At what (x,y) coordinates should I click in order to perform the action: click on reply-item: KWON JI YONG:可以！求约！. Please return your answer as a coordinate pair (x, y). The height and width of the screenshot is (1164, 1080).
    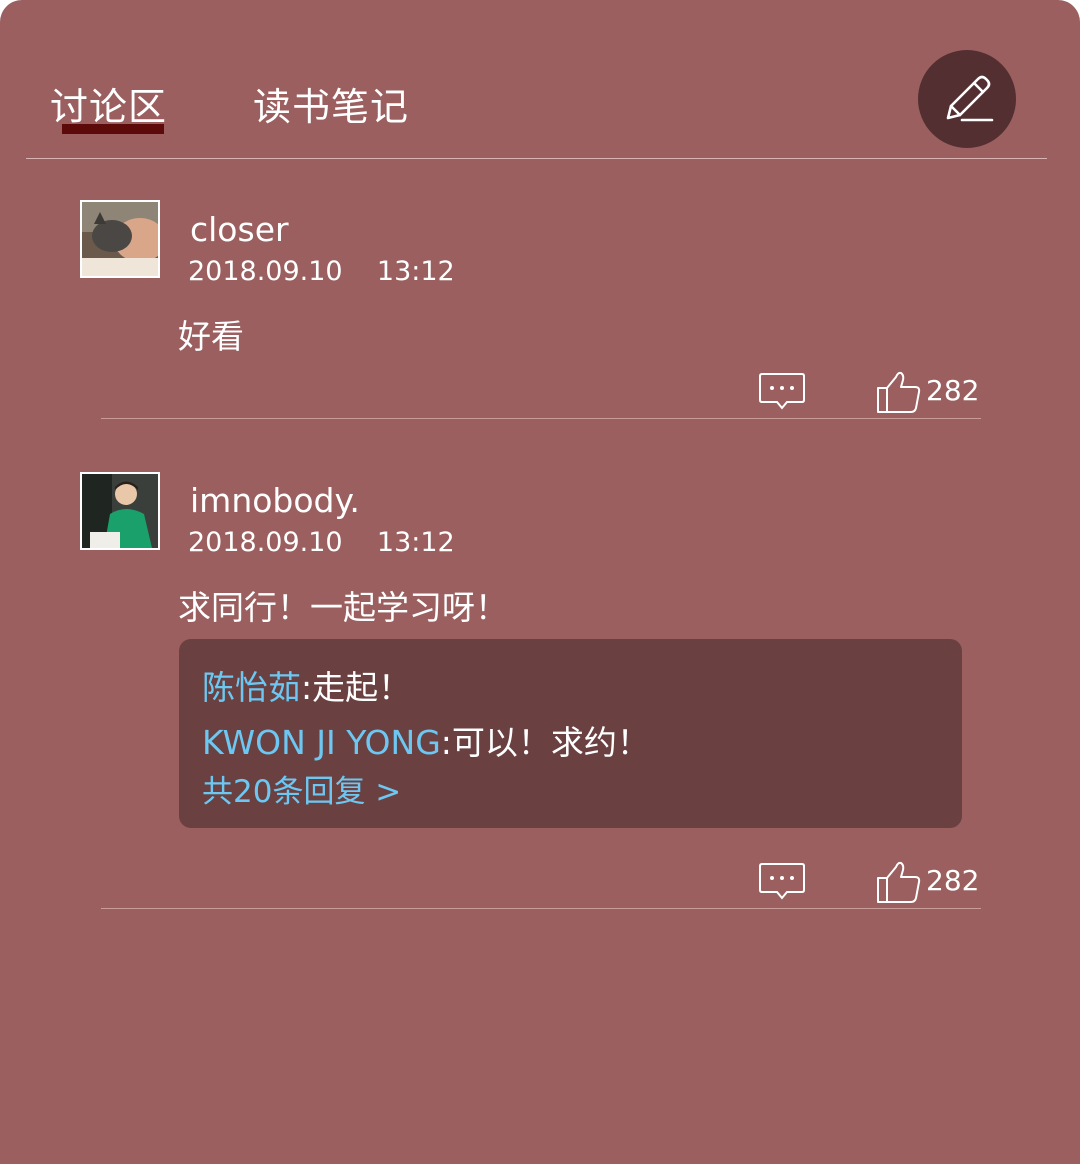
    Looking at the image, I should click on (426, 740).